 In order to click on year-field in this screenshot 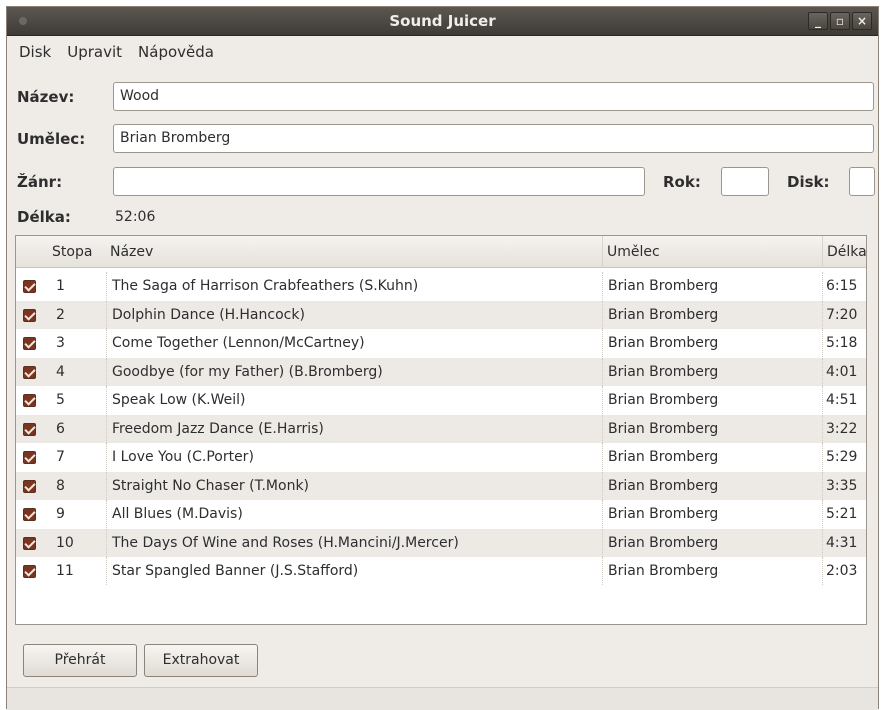, I will do `click(745, 181)`.